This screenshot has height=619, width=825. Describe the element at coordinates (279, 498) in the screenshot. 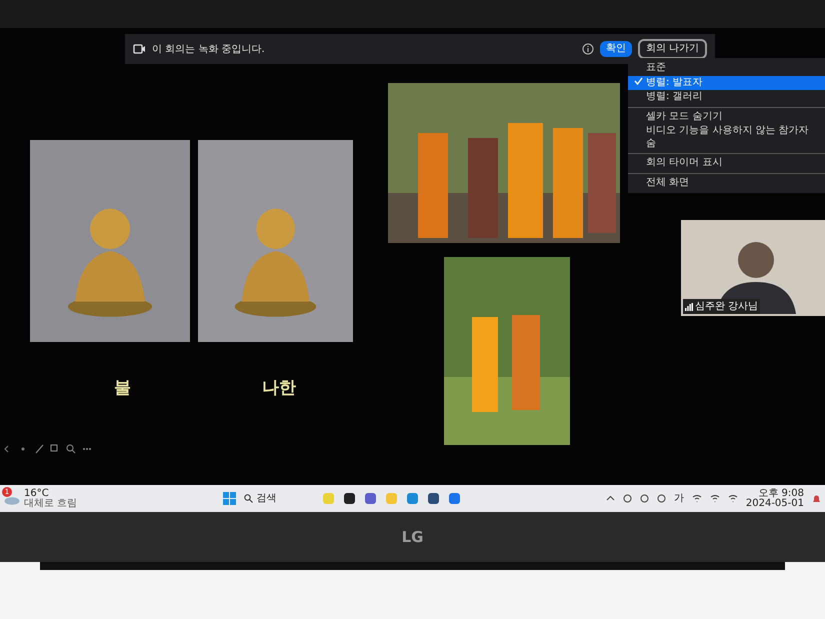

I see `taskbar-search: 검색` at that location.